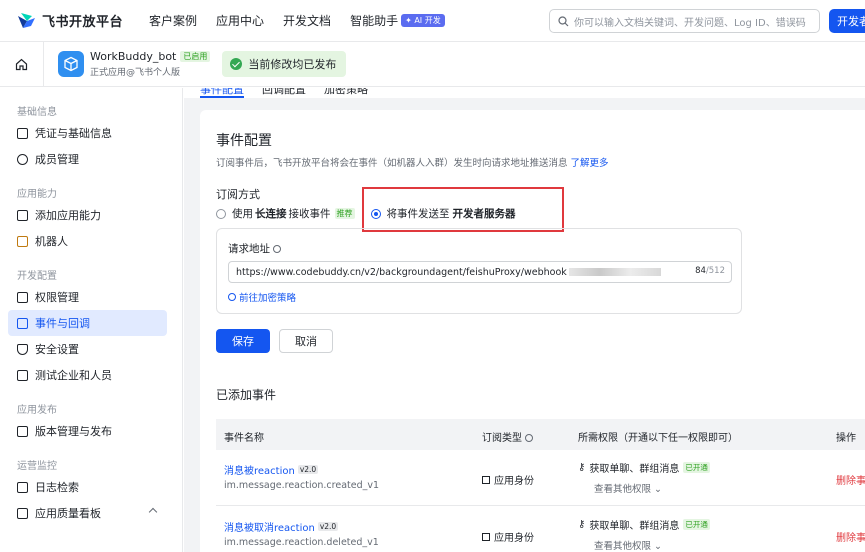  Describe the element at coordinates (249, 249) in the screenshot. I see `request-url-label: 请求地址` at that location.